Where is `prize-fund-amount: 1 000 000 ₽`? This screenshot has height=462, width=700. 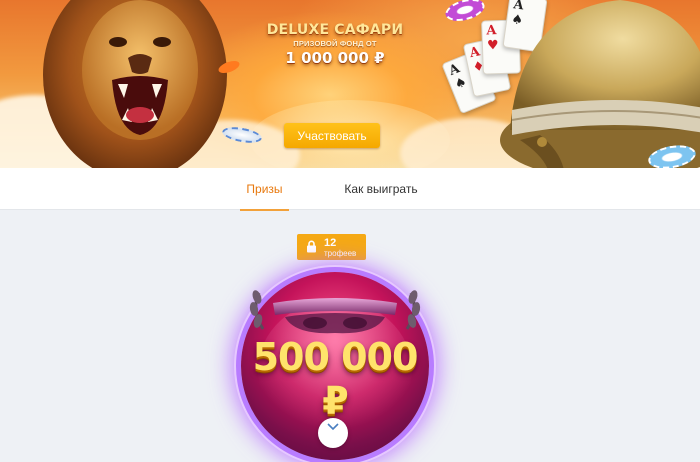
prize-fund-amount: 1 000 000 ₽ is located at coordinates (335, 58).